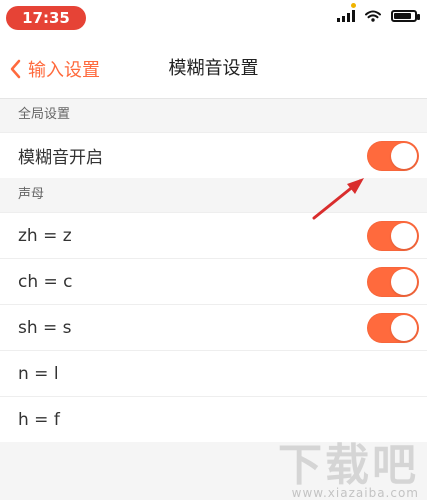  I want to click on nav-bar: 输入设置 模糊音设置, so click(213, 69).